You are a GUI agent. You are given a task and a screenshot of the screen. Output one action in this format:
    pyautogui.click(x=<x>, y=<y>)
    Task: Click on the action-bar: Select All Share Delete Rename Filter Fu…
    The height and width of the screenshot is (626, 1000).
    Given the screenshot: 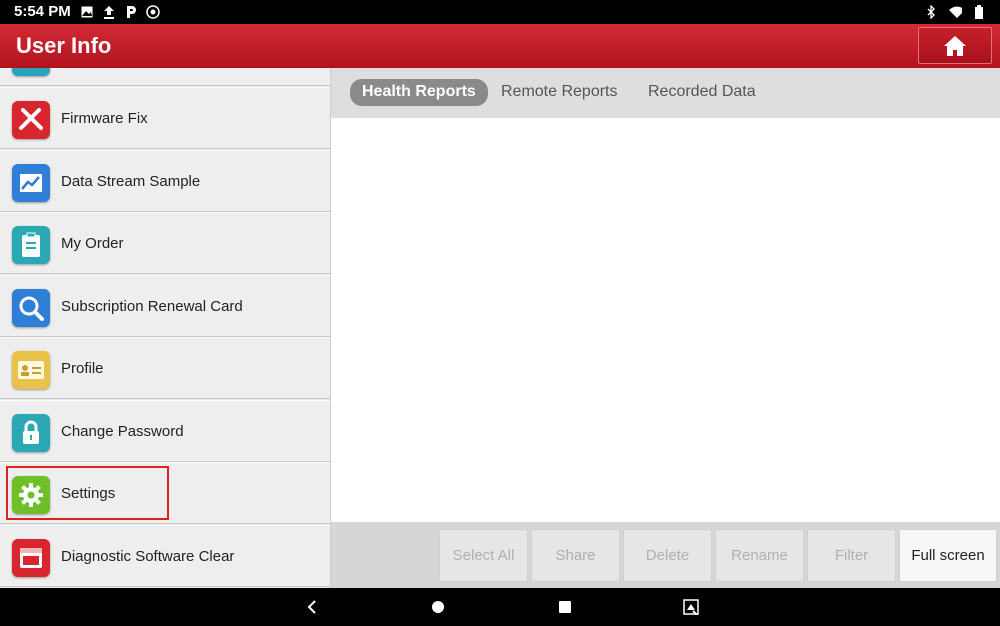 What is the action you would take?
    pyautogui.click(x=665, y=555)
    